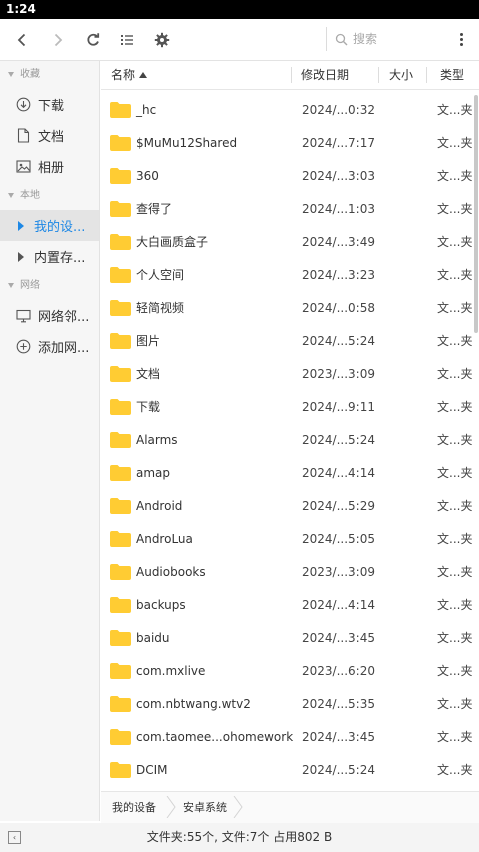 The height and width of the screenshot is (852, 479). Describe the element at coordinates (461, 34) in the screenshot. I see `more-vertical-icon` at that location.